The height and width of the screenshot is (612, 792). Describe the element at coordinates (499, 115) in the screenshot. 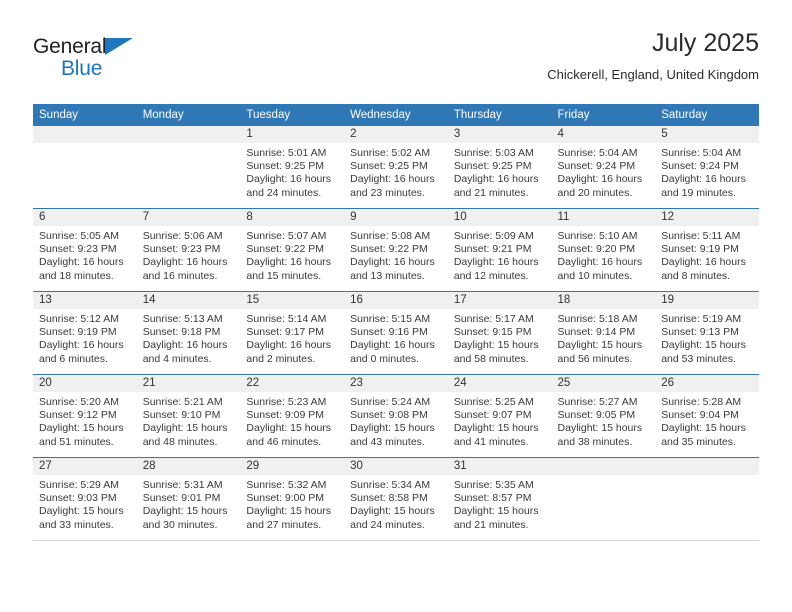

I see `weekday-header-thursday: Thursday` at that location.